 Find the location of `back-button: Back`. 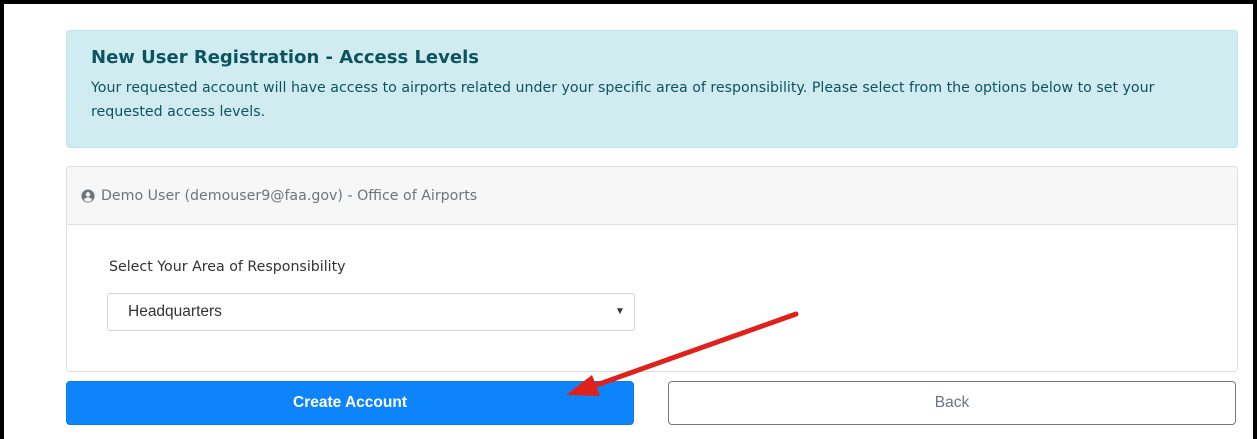

back-button: Back is located at coordinates (952, 403).